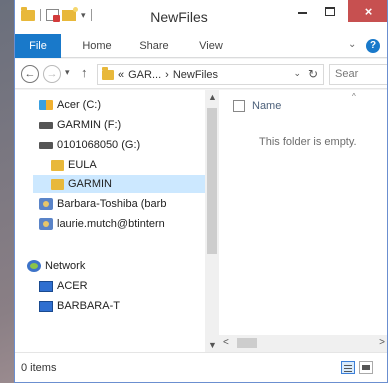 The height and width of the screenshot is (383, 388). I want to click on tree-item-label: BARBARA-T, so click(88, 306).